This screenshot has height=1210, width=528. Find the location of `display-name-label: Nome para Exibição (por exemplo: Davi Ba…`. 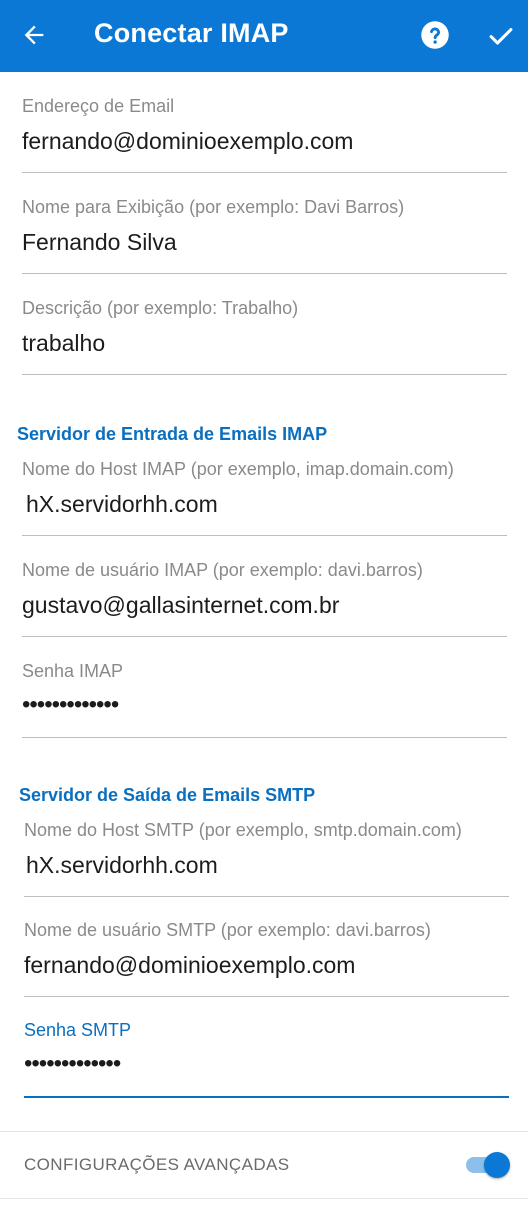

display-name-label: Nome para Exibição (por exemplo: Davi Ba… is located at coordinates (213, 207).